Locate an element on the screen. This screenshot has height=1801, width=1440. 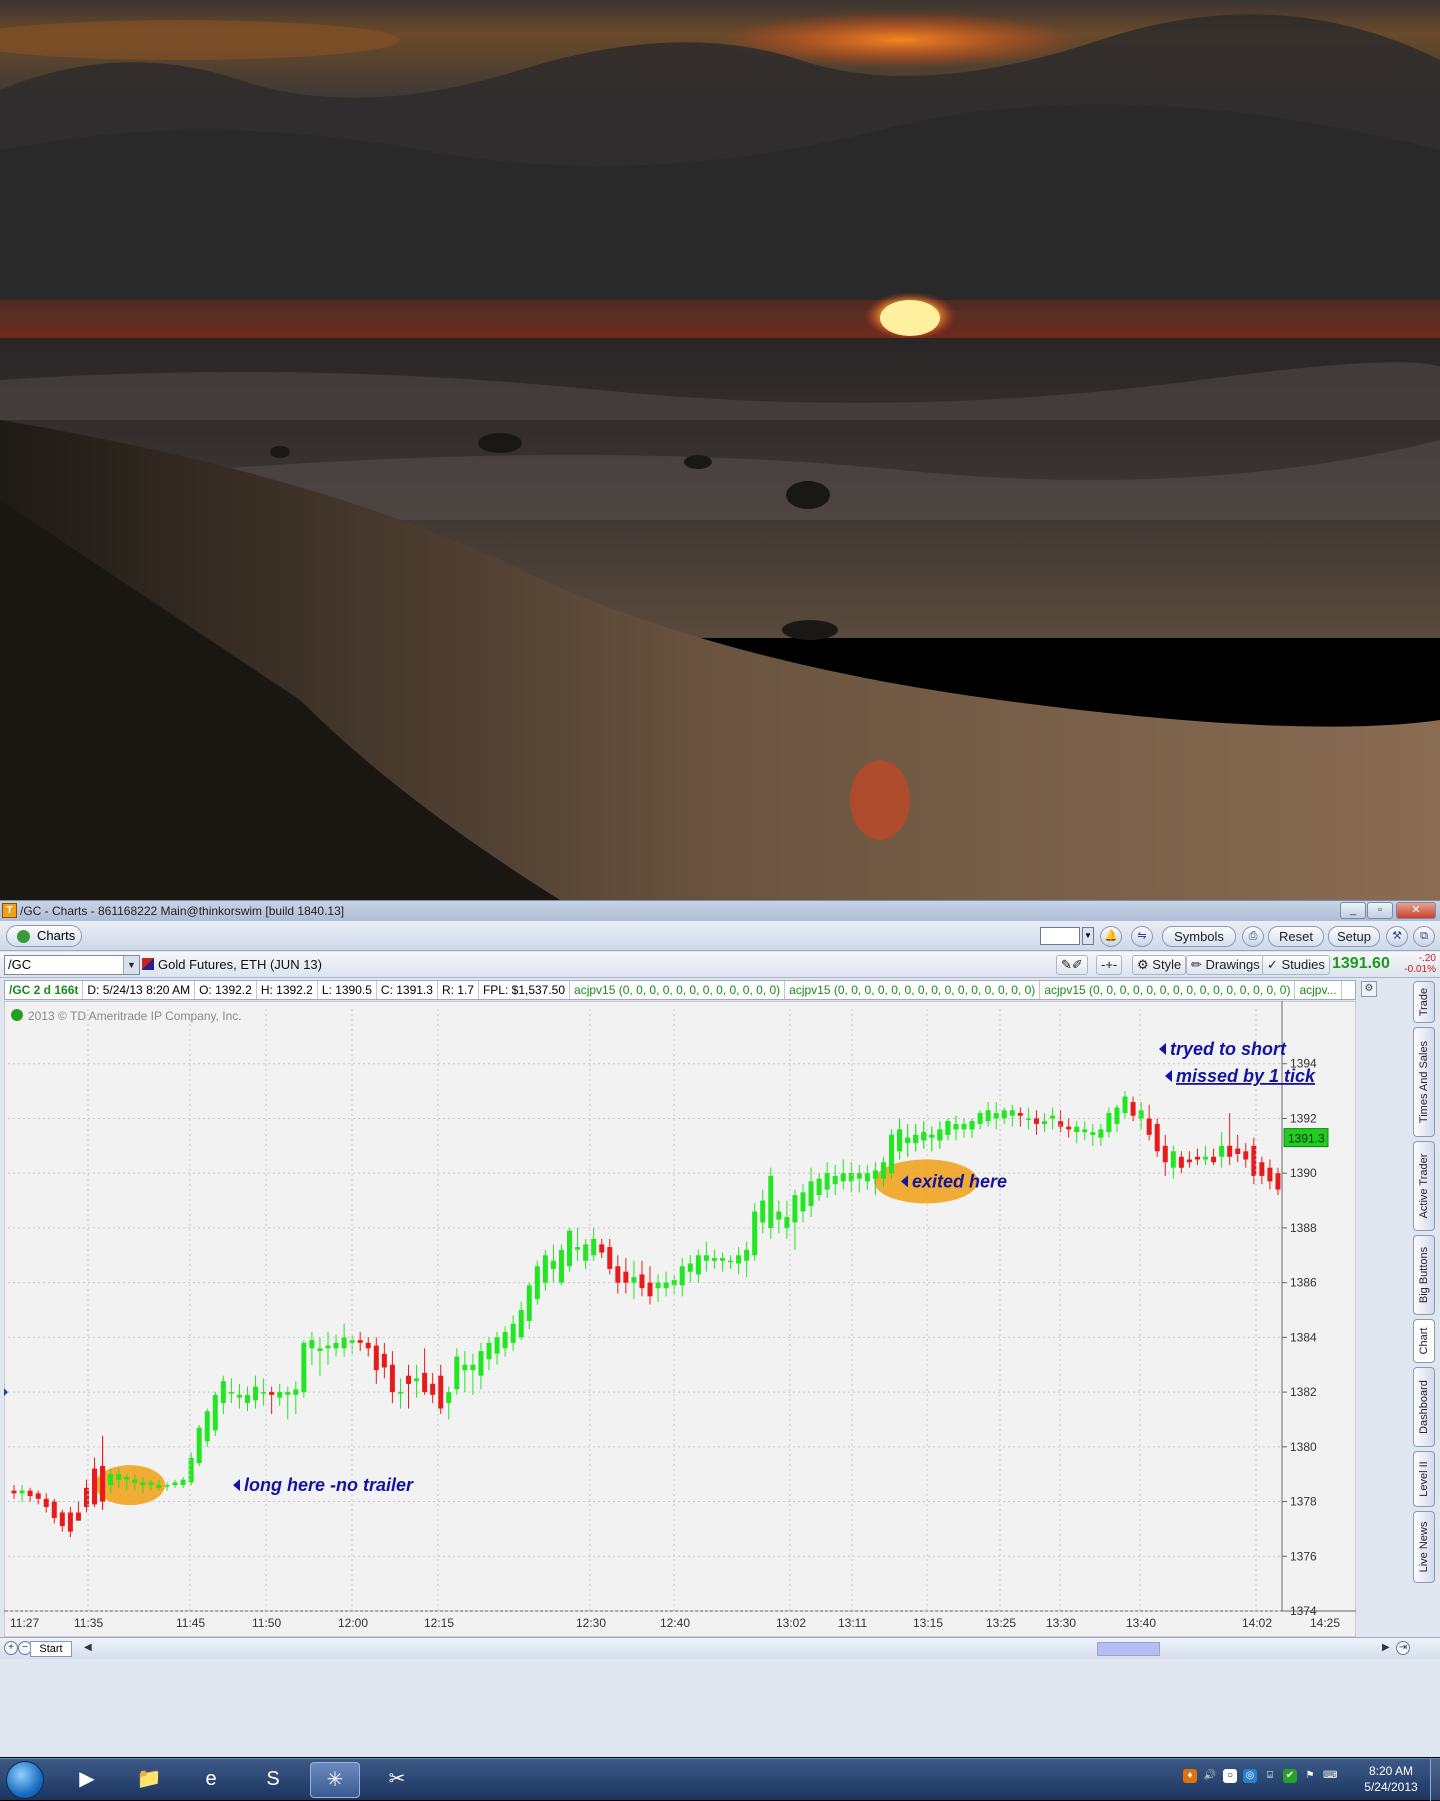
start-button: Start is located at coordinates (51, 1649).